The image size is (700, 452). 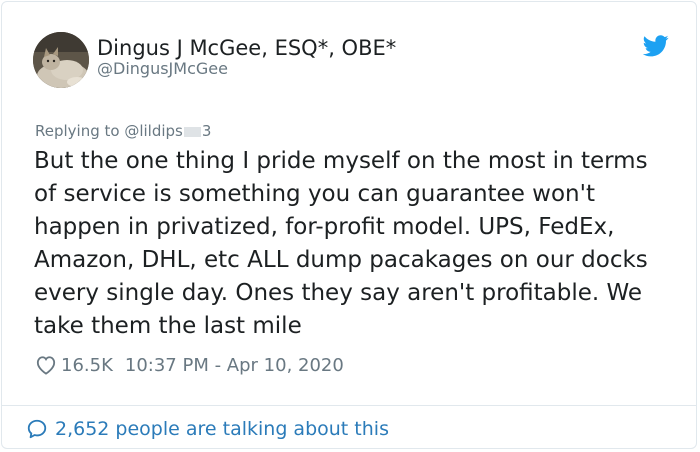 What do you see at coordinates (87, 365) in the screenshot?
I see `like-count: 16.5K` at bounding box center [87, 365].